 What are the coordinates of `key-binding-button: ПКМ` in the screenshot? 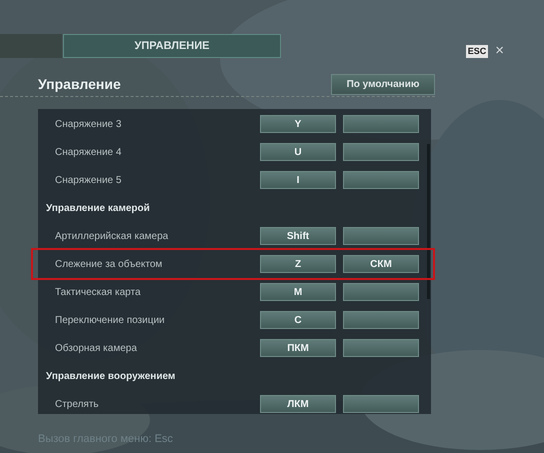 It's located at (298, 348).